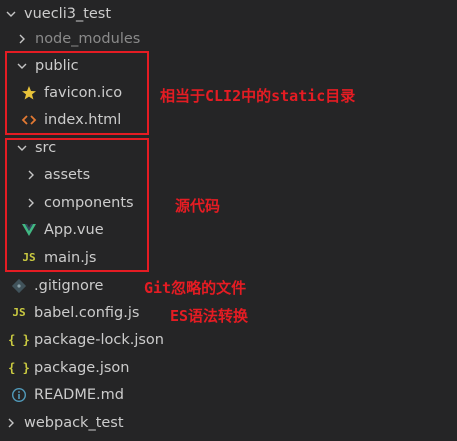 This screenshot has width=457, height=441. What do you see at coordinates (99, 339) in the screenshot?
I see `tree-item-label: package-lock.json` at bounding box center [99, 339].